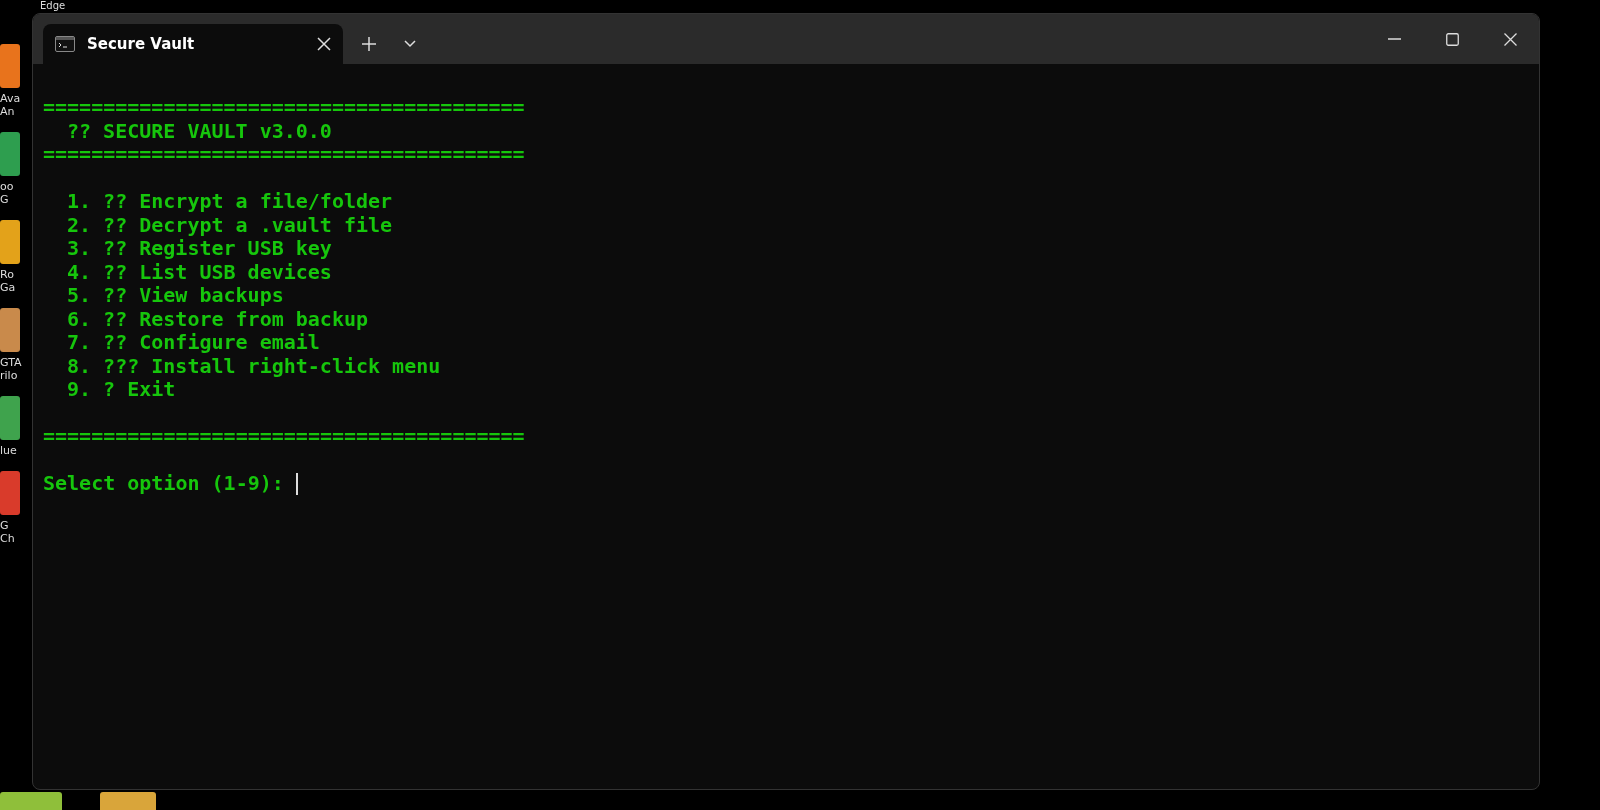  What do you see at coordinates (16, 369) in the screenshot?
I see `desktop-icon-label: GTA rilo` at bounding box center [16, 369].